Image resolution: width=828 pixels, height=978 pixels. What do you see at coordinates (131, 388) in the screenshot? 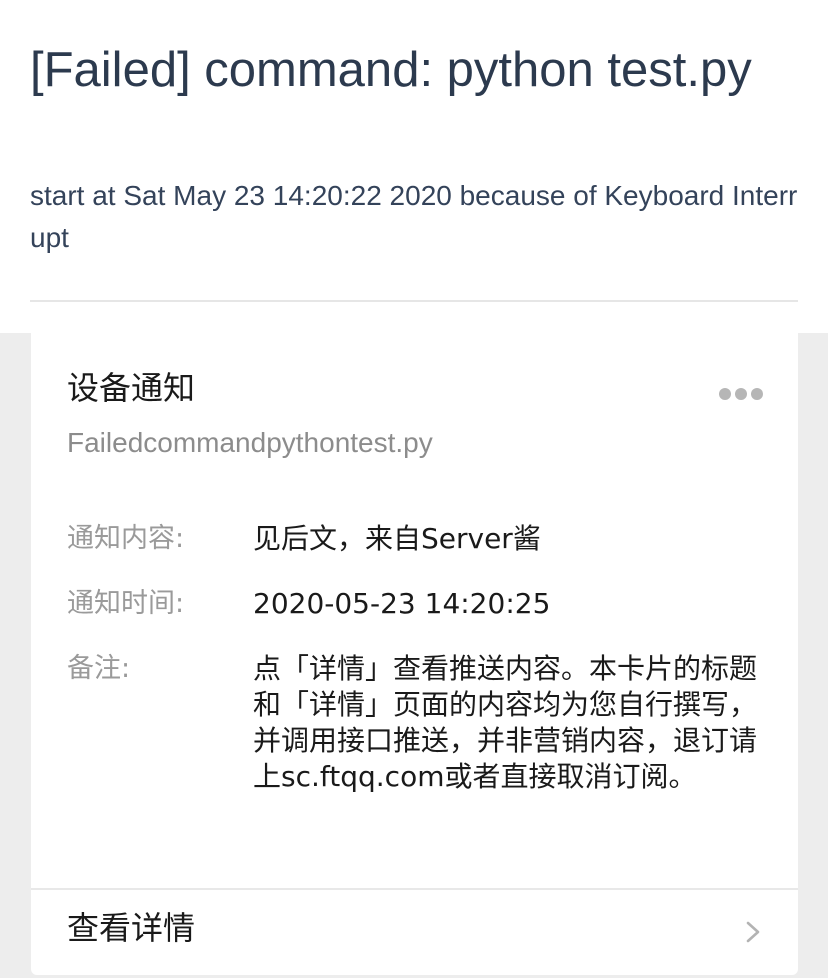
I see `card-title: 设备通知` at bounding box center [131, 388].